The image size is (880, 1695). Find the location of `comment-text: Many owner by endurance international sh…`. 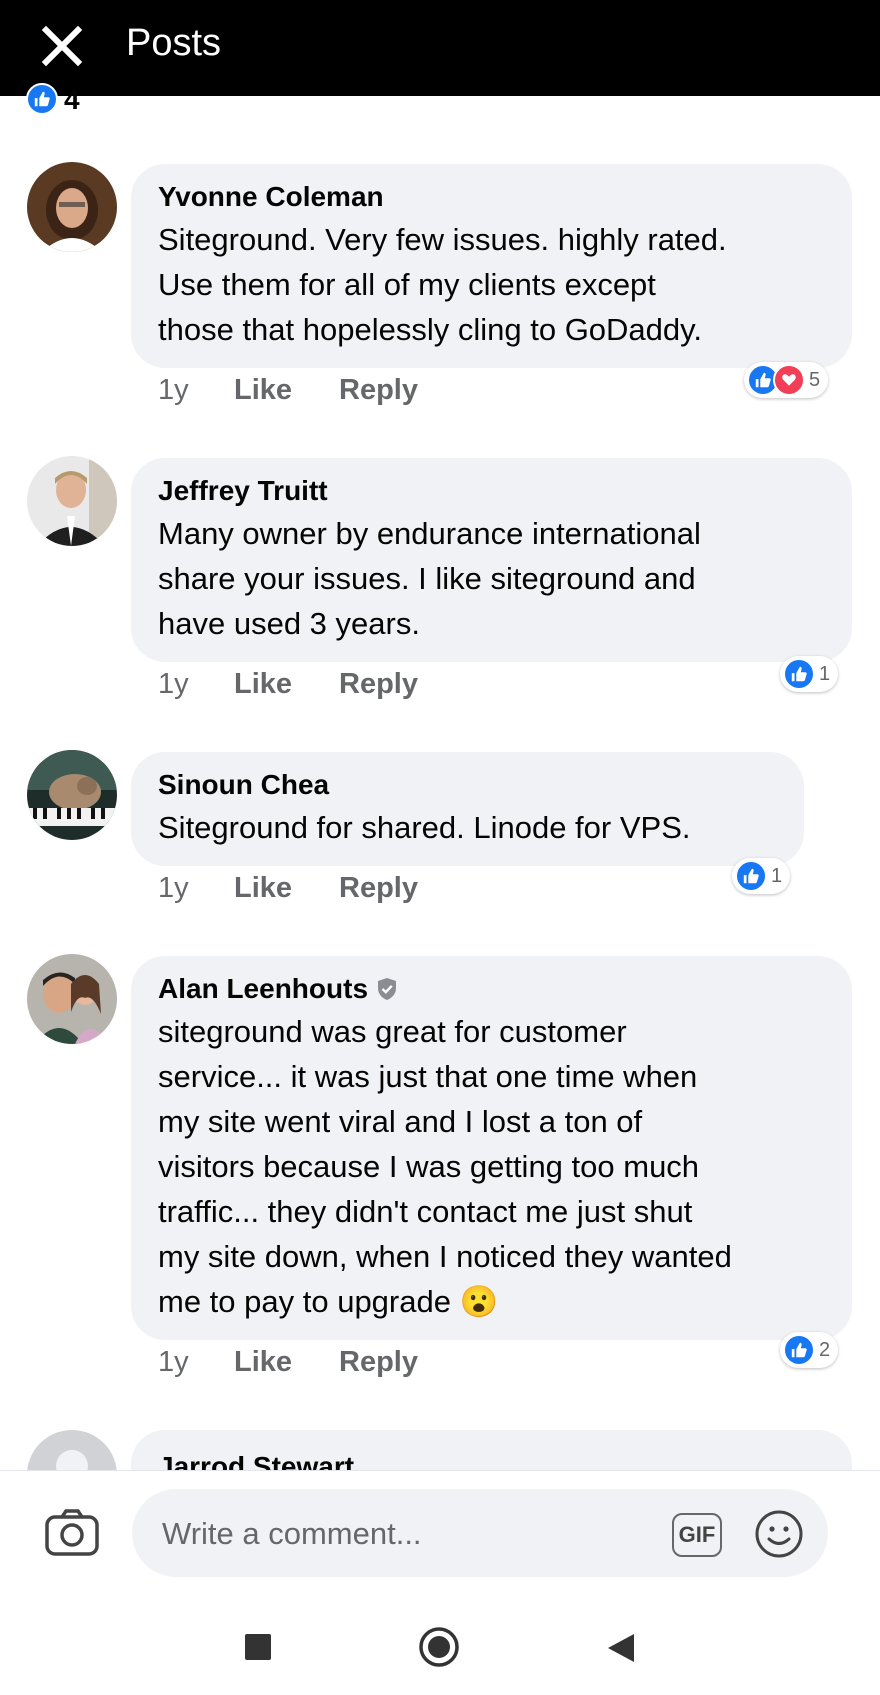

comment-text: Many owner by endurance international sh… is located at coordinates (429, 578).